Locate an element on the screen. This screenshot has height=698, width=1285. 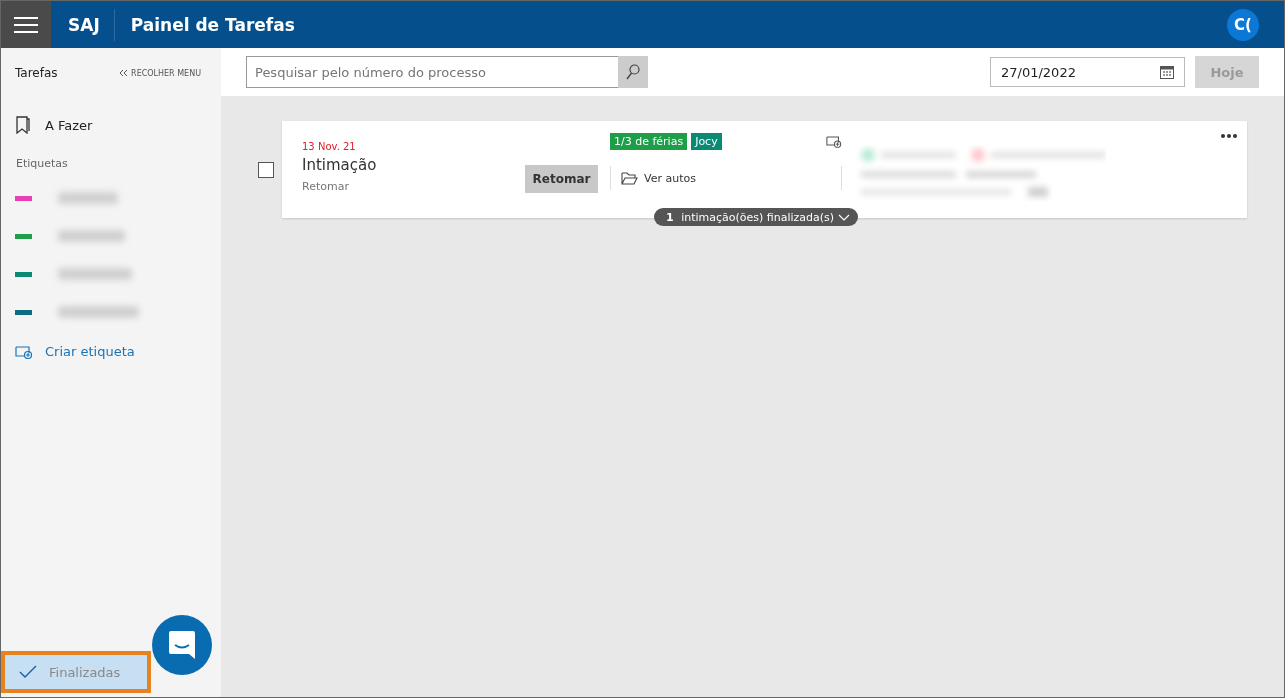
task-checkbox is located at coordinates (266, 169).